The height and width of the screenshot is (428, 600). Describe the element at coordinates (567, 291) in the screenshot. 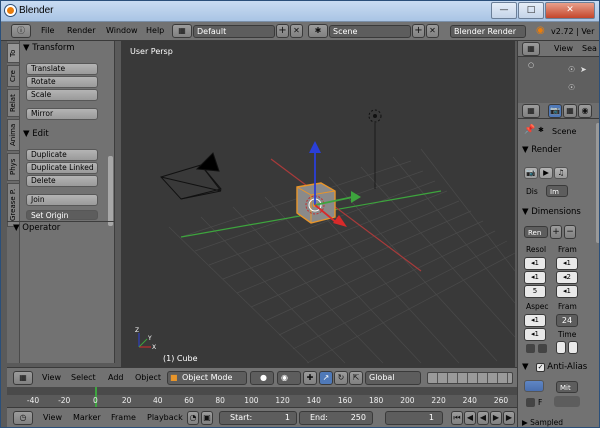

I see `frame-step-field: ◂1` at that location.